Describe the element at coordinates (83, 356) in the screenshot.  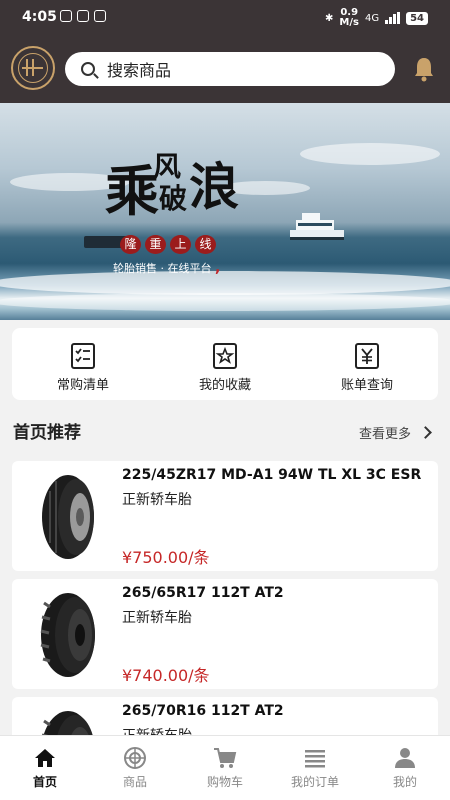
I see `checklist-icon` at that location.